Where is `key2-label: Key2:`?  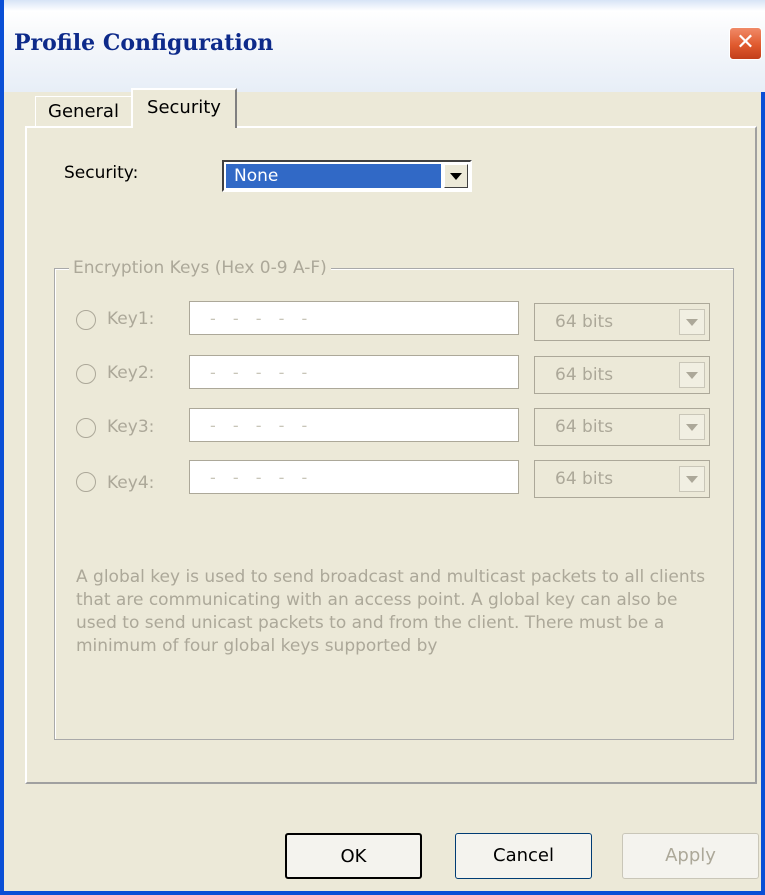
key2-label: Key2: is located at coordinates (131, 373).